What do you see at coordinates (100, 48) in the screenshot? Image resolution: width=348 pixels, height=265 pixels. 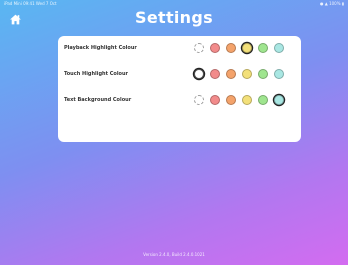 I see `setting-label-playback-highlight: Playback Highlight Colour` at bounding box center [100, 48].